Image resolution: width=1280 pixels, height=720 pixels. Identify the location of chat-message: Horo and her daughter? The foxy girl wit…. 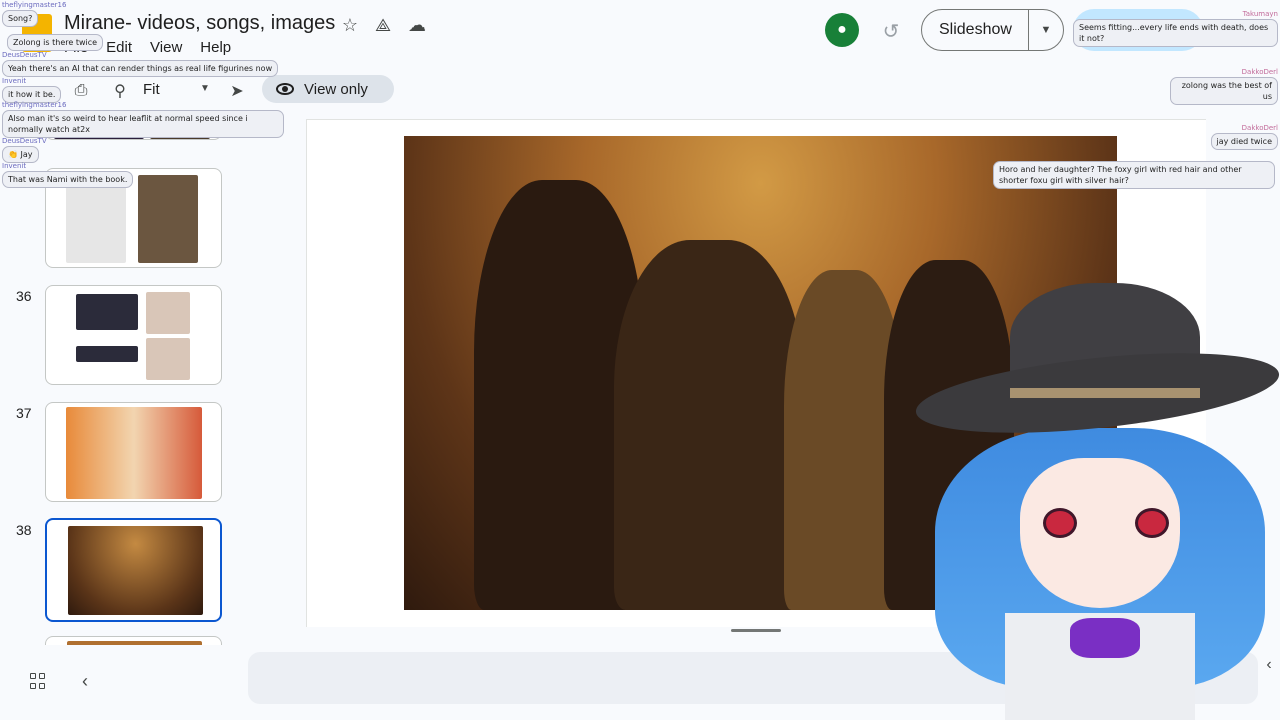
(1134, 175).